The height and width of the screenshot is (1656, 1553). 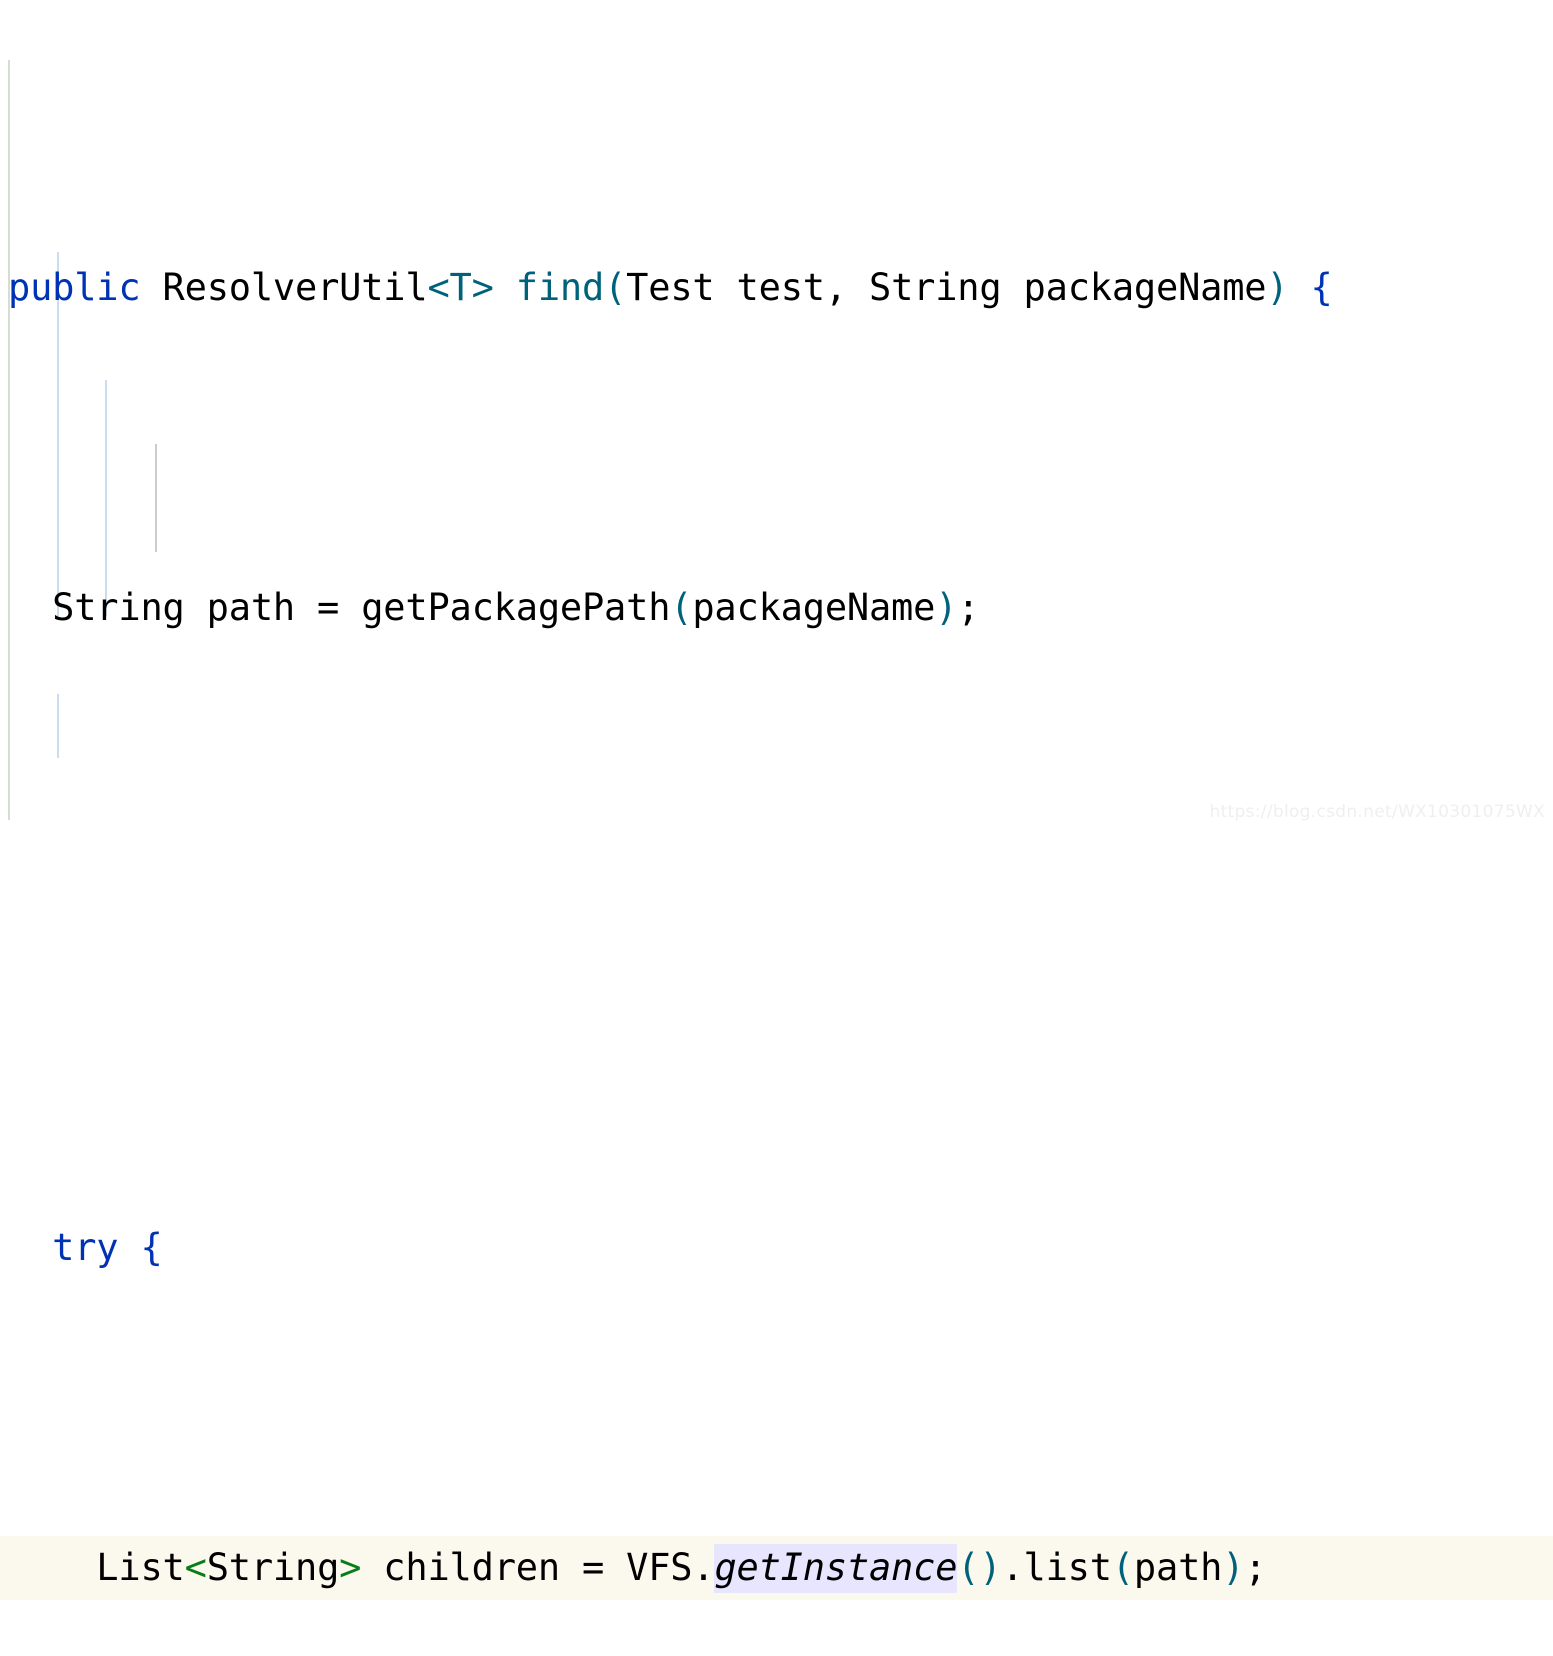 What do you see at coordinates (1321, 287) in the screenshot?
I see `token-brace-open-1: {` at bounding box center [1321, 287].